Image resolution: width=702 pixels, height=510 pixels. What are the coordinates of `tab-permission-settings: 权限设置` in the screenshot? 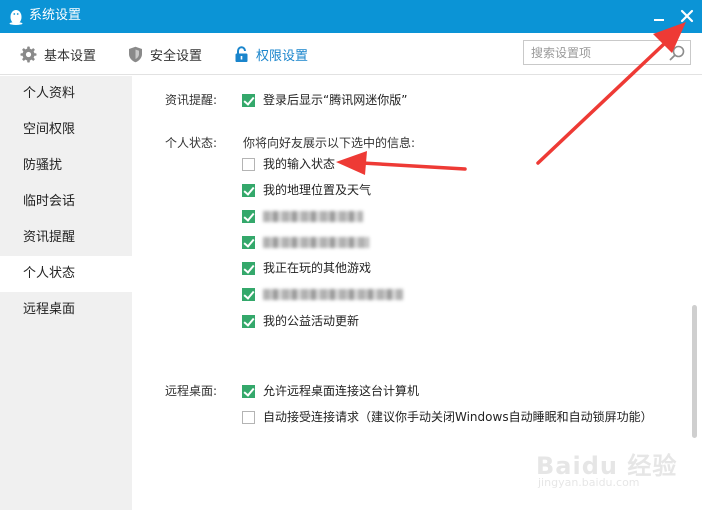 It's located at (271, 54).